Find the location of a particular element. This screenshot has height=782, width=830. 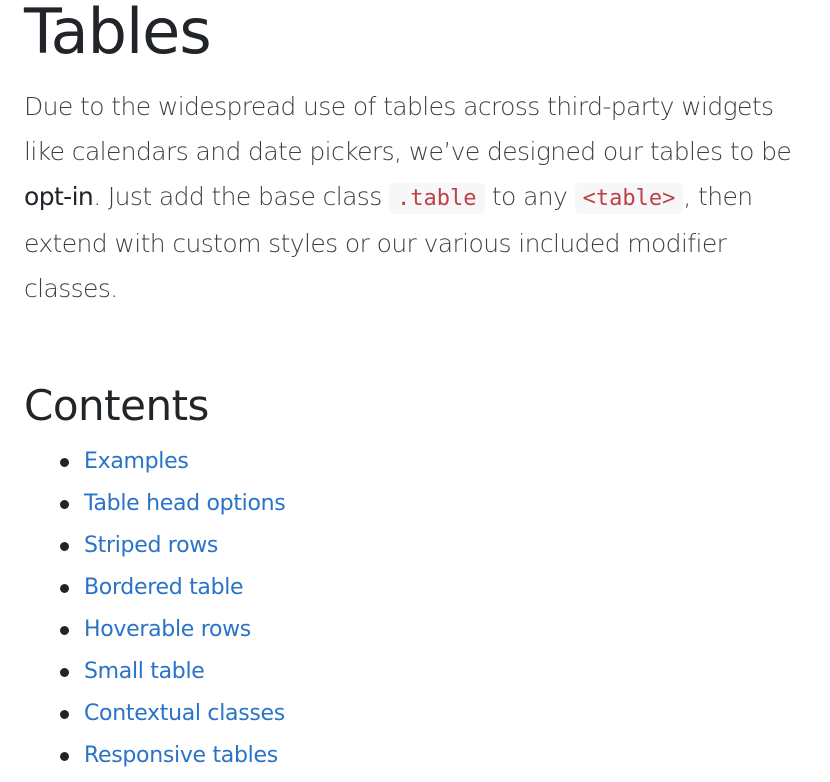

toc-link-striped-rows: Striped rows is located at coordinates (151, 545).